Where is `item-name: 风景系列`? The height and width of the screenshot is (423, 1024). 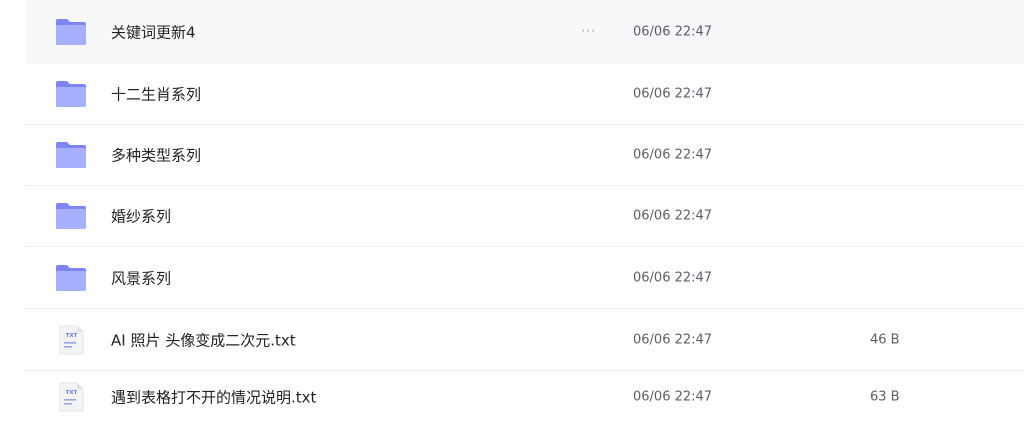 item-name: 风景系列 is located at coordinates (141, 278).